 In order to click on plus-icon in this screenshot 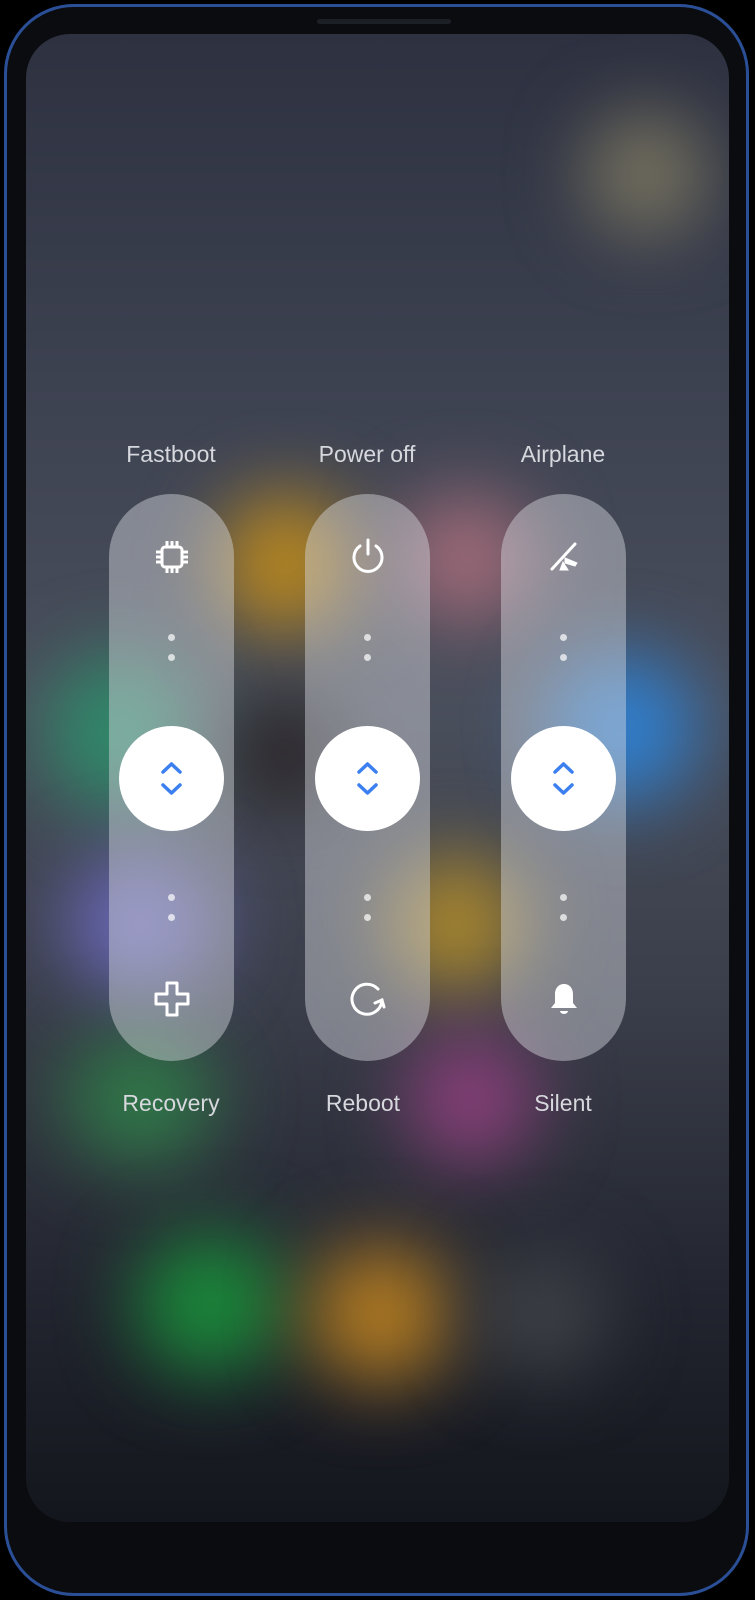, I will do `click(172, 999)`.